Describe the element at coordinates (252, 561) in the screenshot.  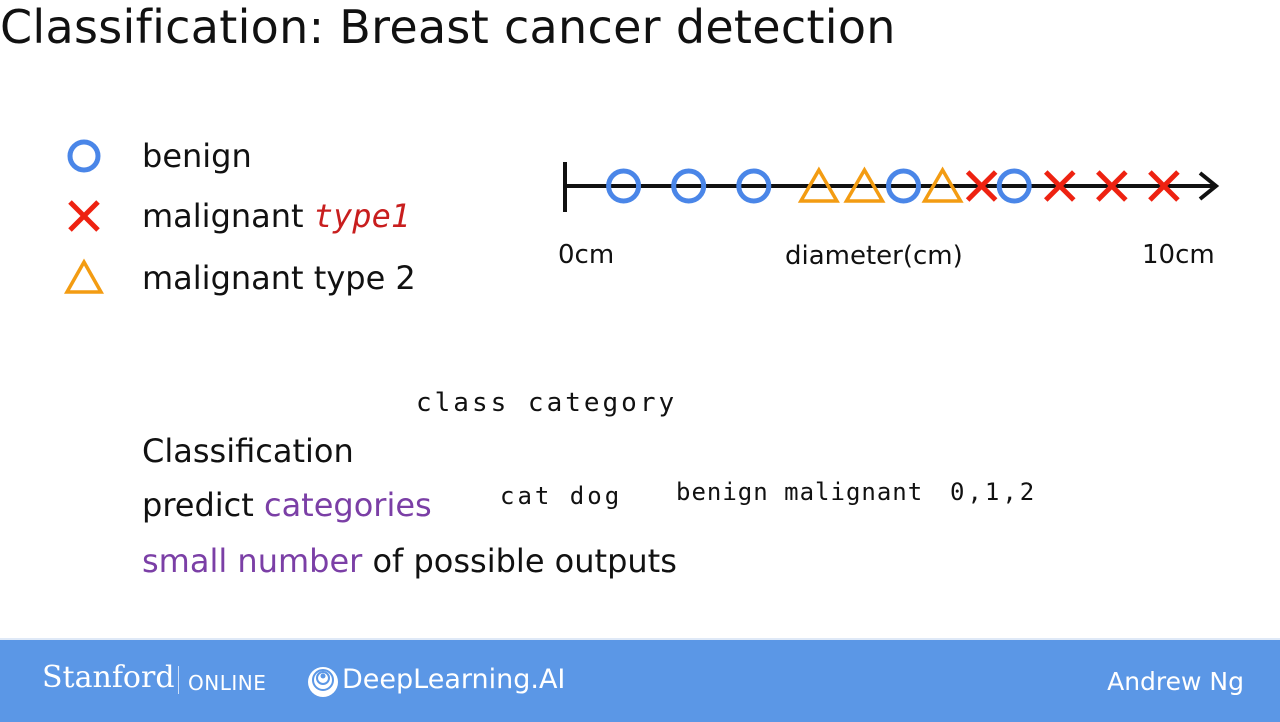
I see `small-number-text: small number` at that location.